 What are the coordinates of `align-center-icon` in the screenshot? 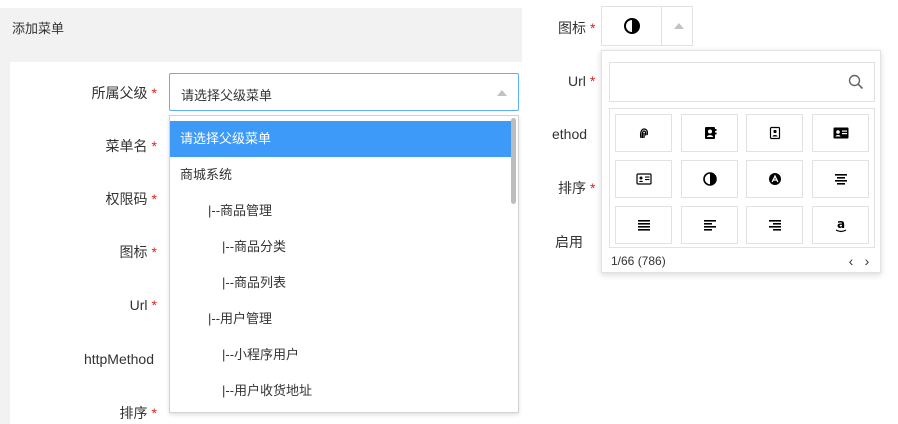 It's located at (840, 179).